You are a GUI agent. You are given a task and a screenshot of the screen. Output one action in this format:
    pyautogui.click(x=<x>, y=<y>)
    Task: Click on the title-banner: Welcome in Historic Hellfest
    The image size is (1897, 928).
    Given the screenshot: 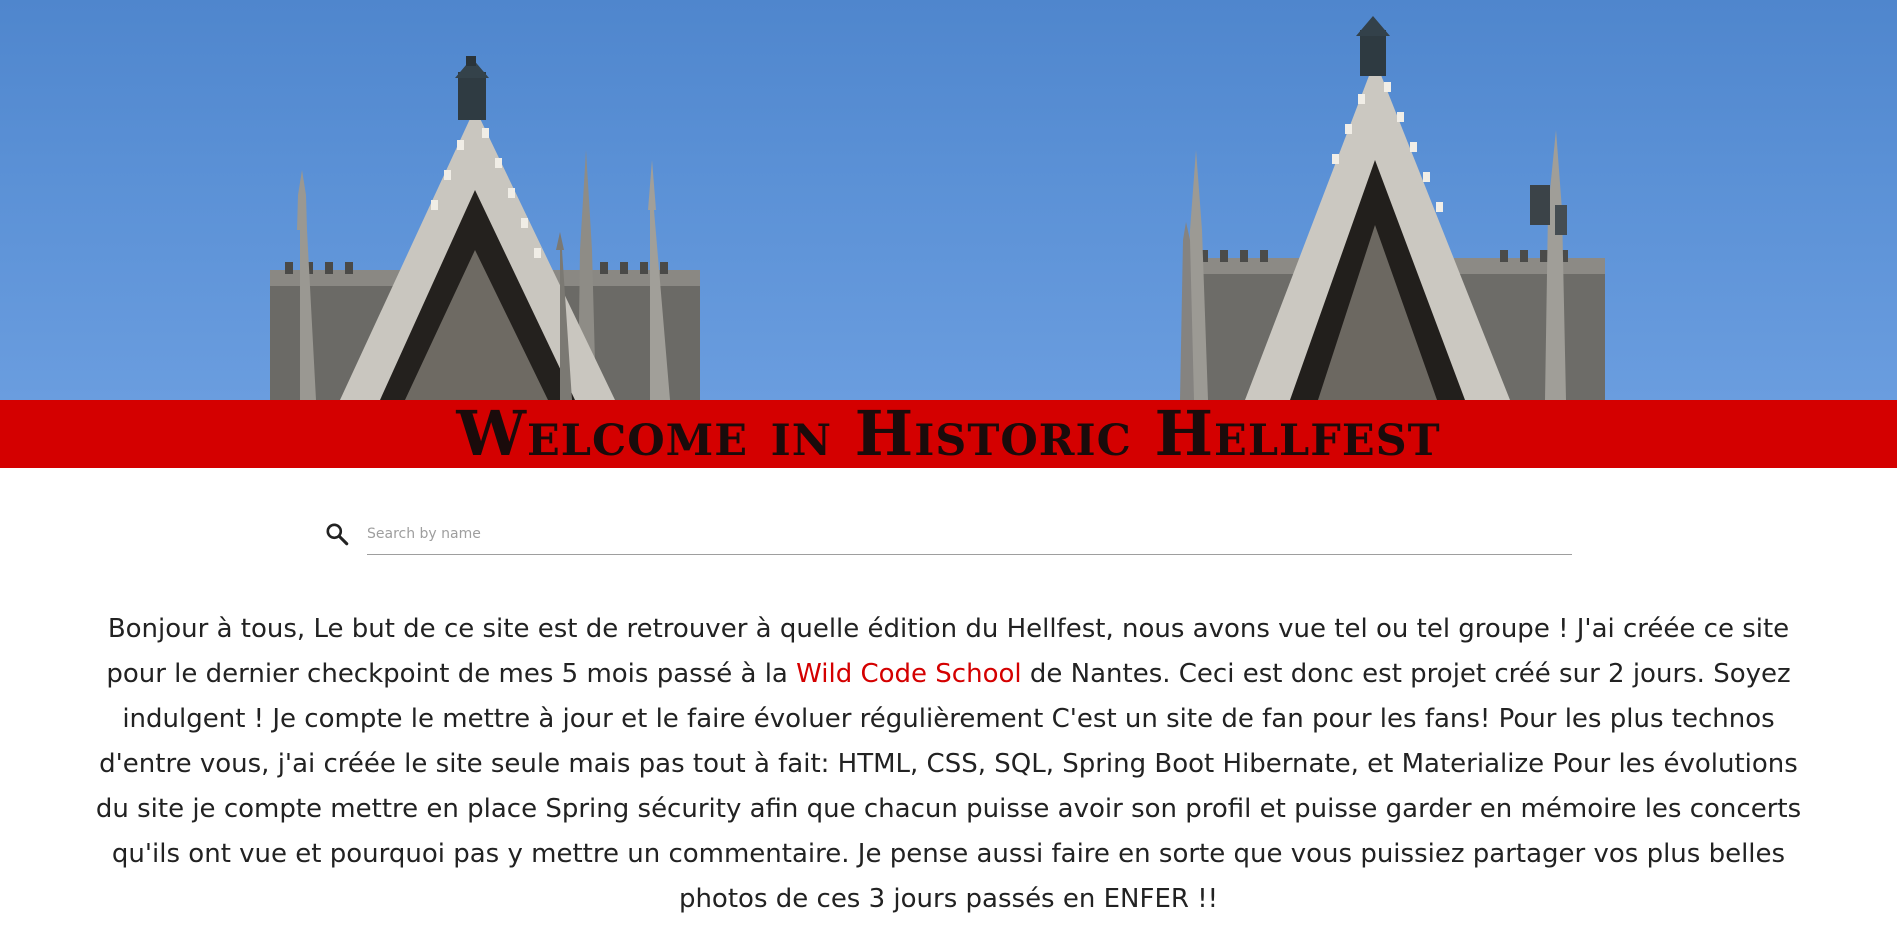 What is the action you would take?
    pyautogui.click(x=948, y=434)
    